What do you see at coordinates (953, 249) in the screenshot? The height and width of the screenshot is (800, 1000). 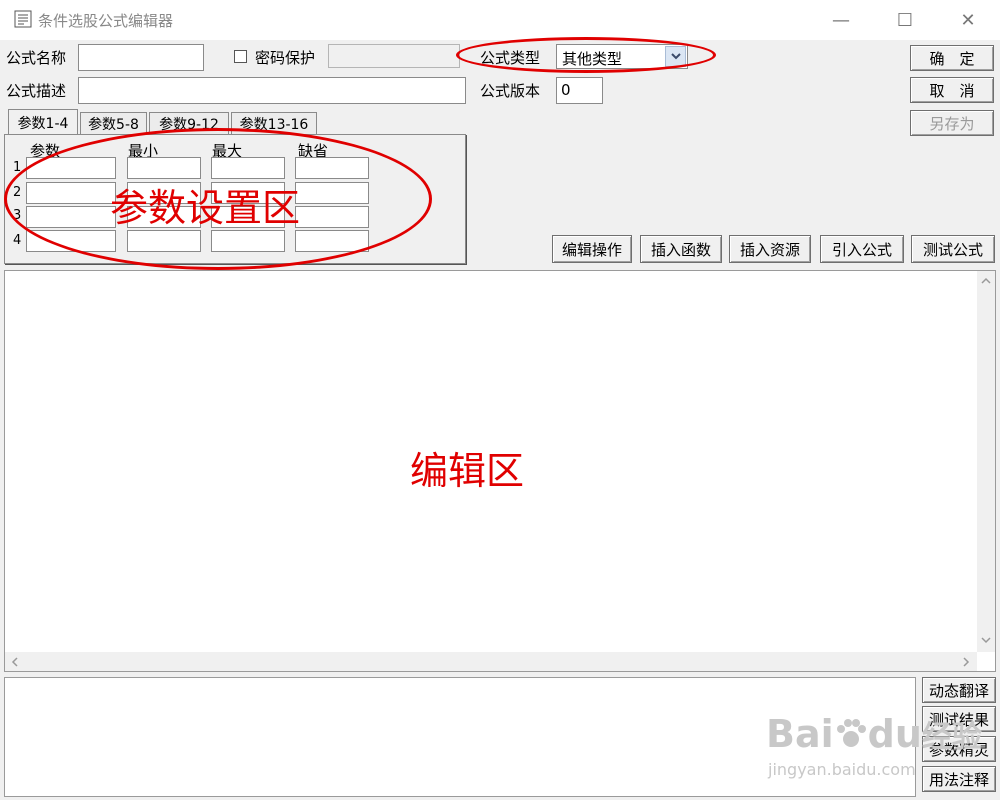 I see `test-formula-button: 测试公式` at bounding box center [953, 249].